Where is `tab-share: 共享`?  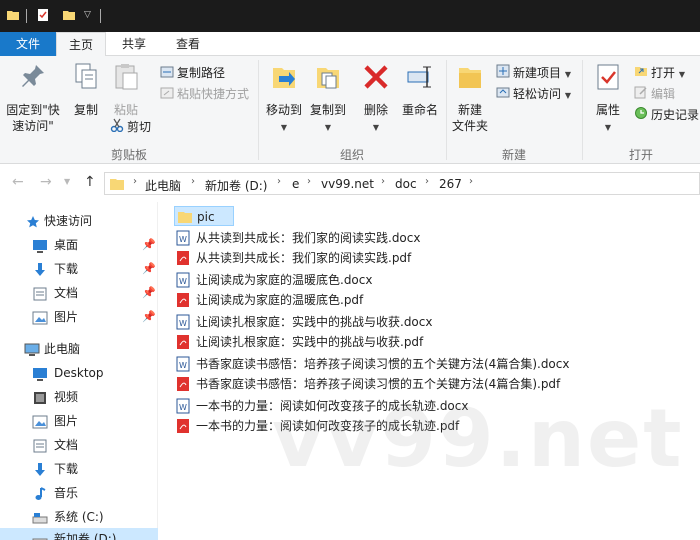
tab-share: 共享 is located at coordinates (134, 44).